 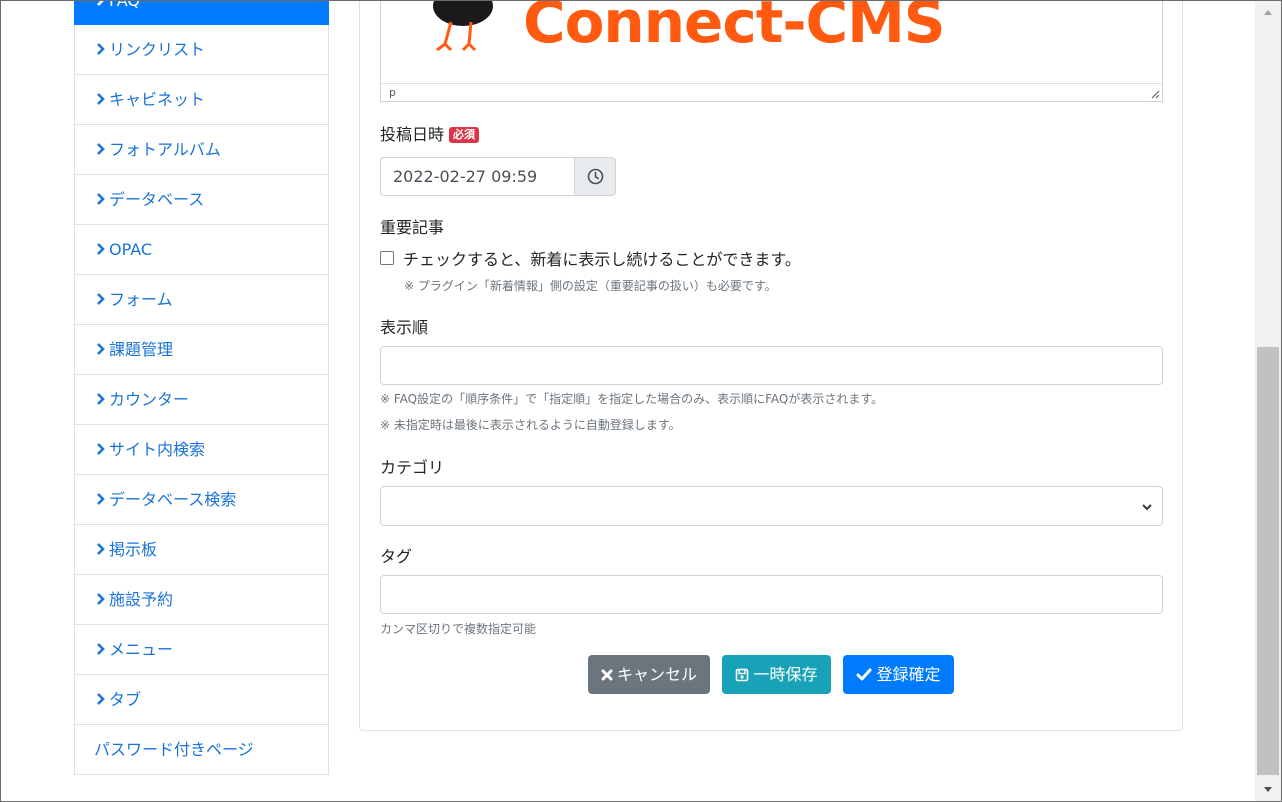 I want to click on resize-grip-icon, so click(x=1155, y=94).